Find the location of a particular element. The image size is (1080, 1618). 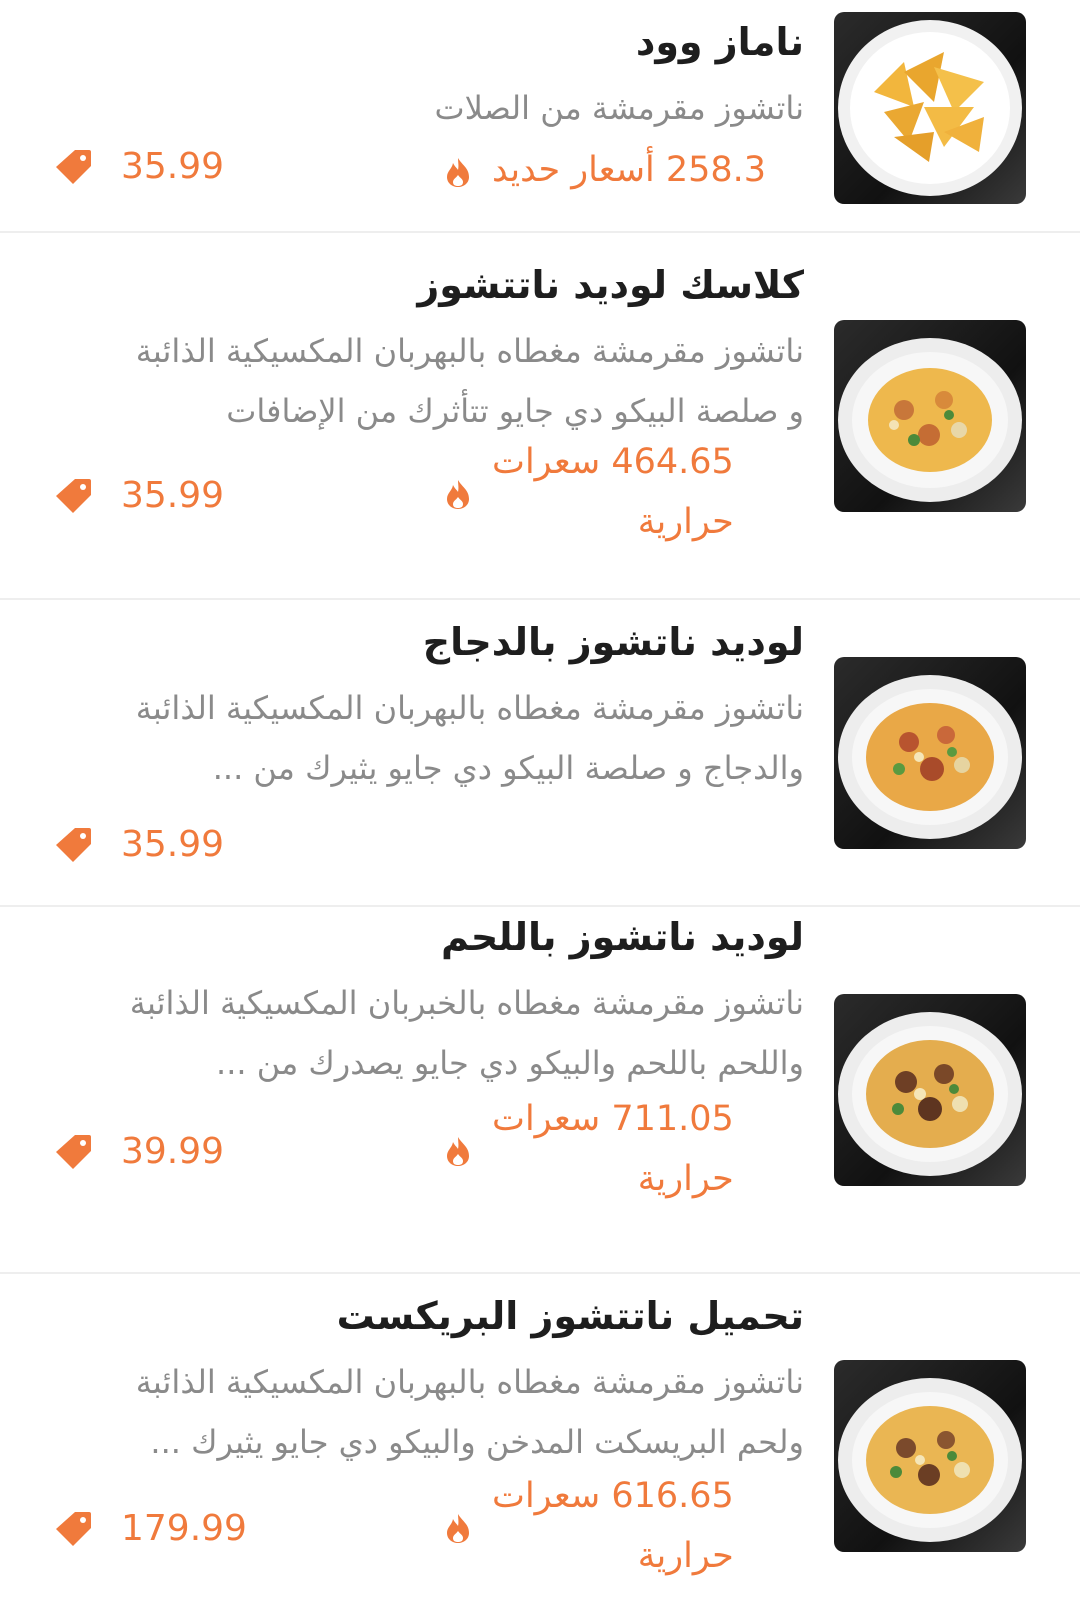

price-value: 39.99 is located at coordinates (173, 1151).